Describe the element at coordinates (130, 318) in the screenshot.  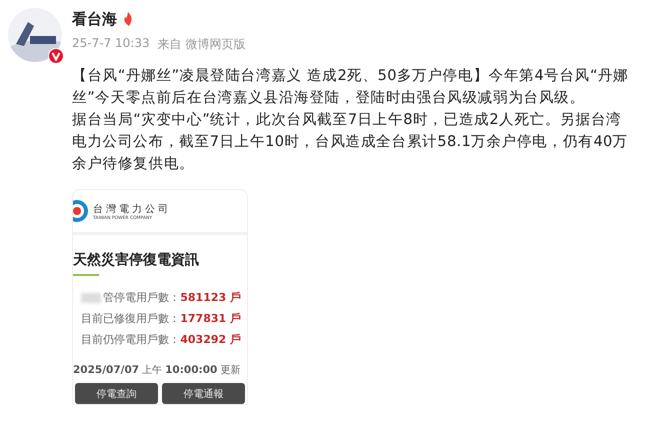
I see `stat-label: 目前已修復用戶數：` at that location.